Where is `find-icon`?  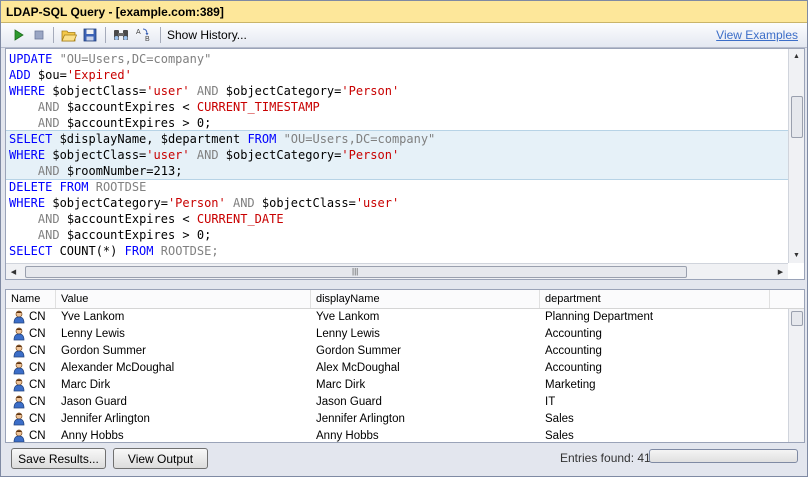 find-icon is located at coordinates (121, 35).